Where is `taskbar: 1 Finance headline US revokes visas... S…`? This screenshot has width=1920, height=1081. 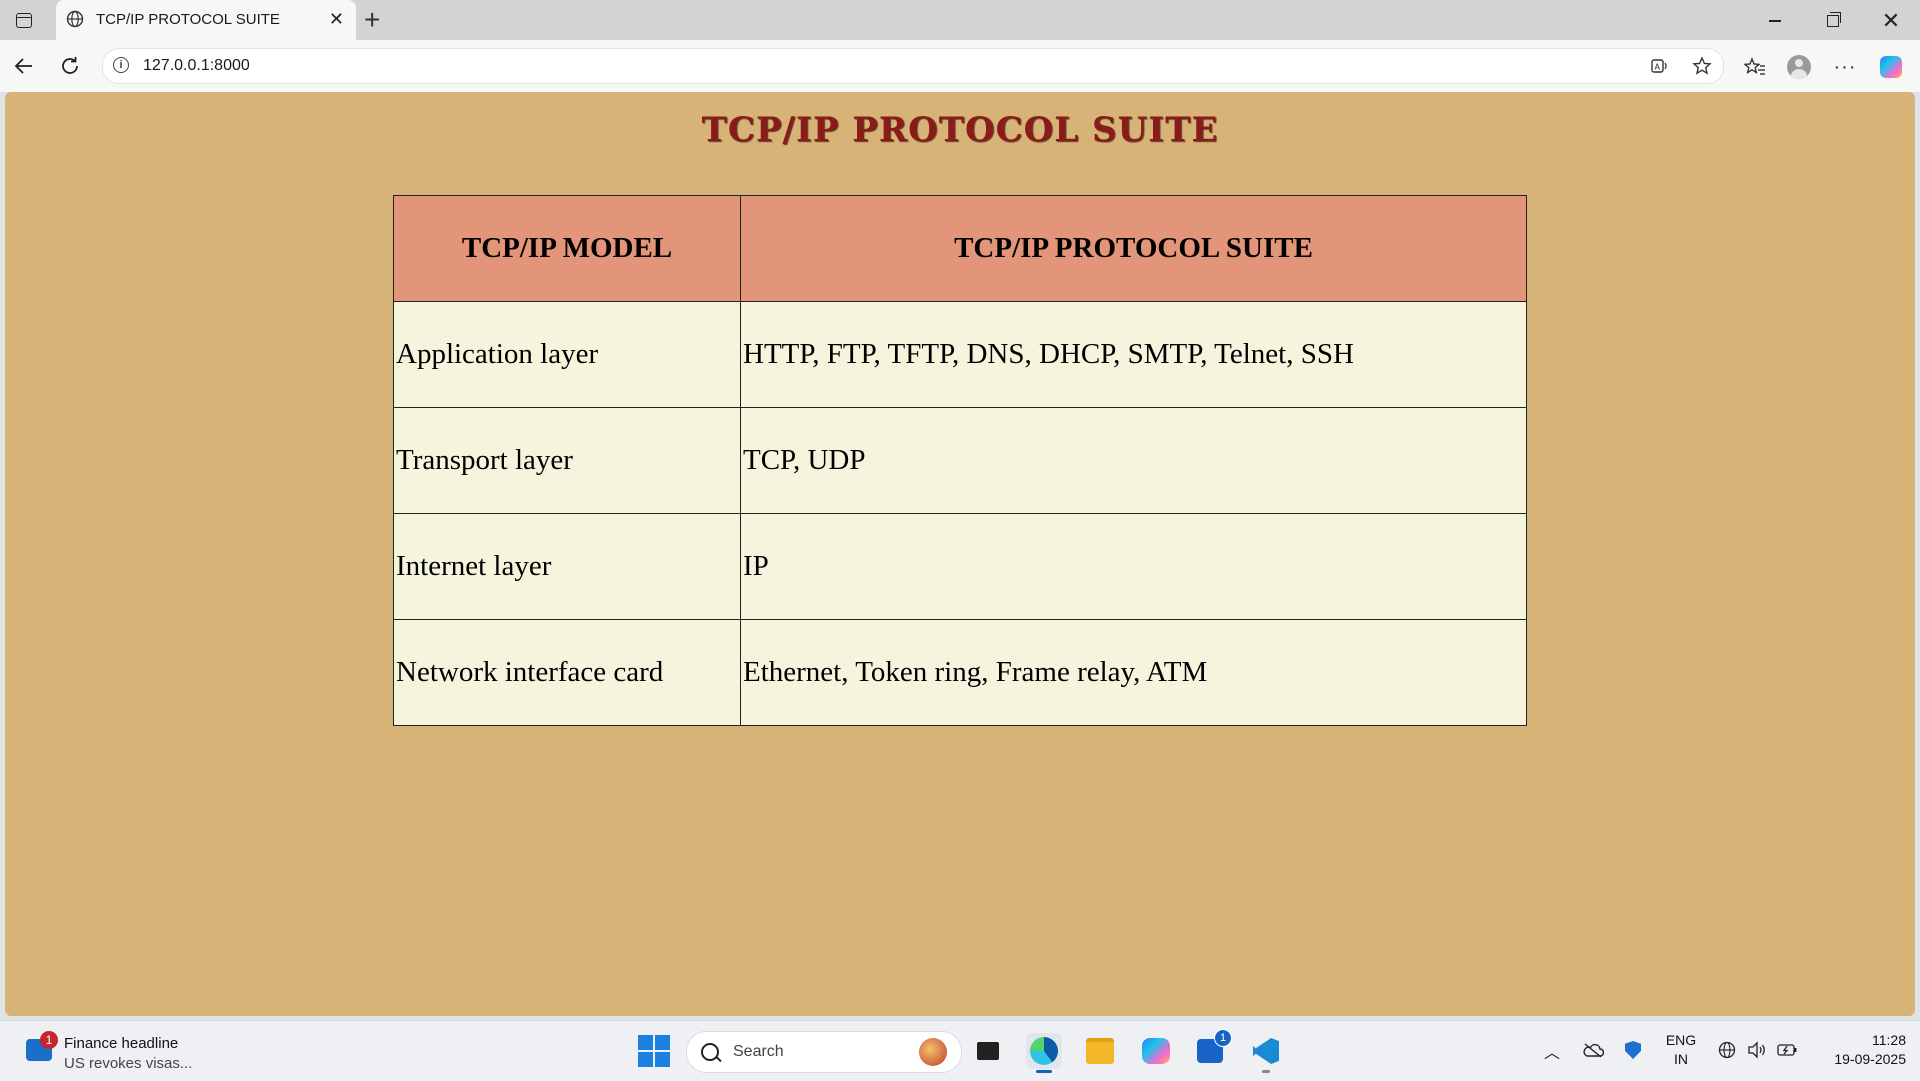
taskbar: 1 Finance headline US revokes visas... S… is located at coordinates (960, 1050).